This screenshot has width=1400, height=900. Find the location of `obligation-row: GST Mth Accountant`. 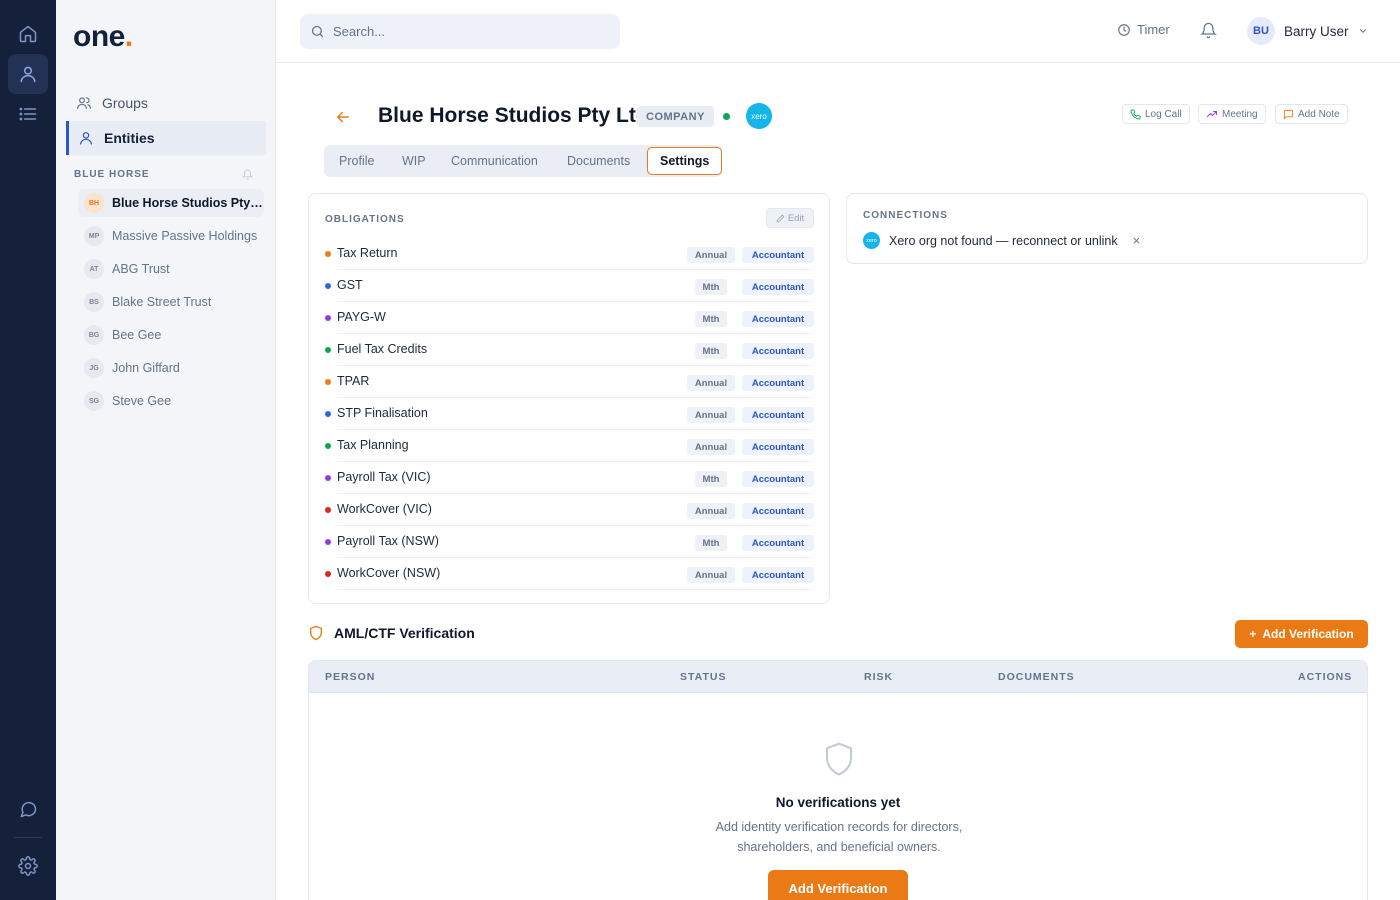

obligation-row: GST Mth Accountant is located at coordinates (569, 286).